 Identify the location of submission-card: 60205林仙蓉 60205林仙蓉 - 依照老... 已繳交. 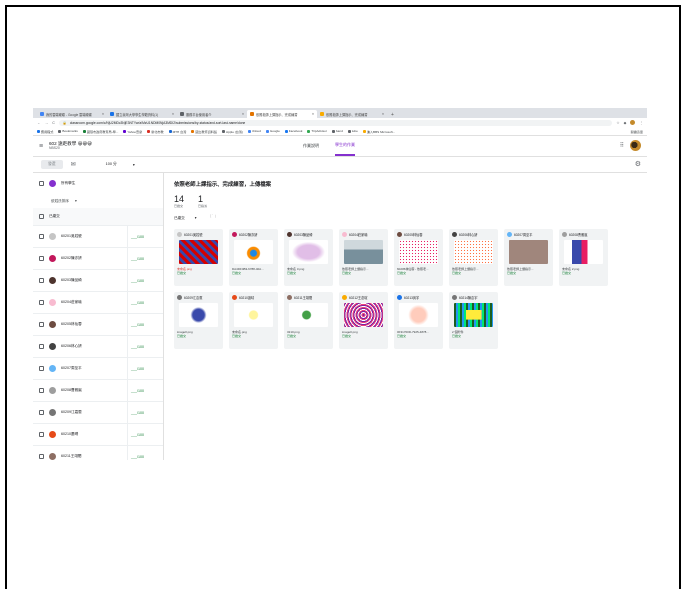
(418, 257).